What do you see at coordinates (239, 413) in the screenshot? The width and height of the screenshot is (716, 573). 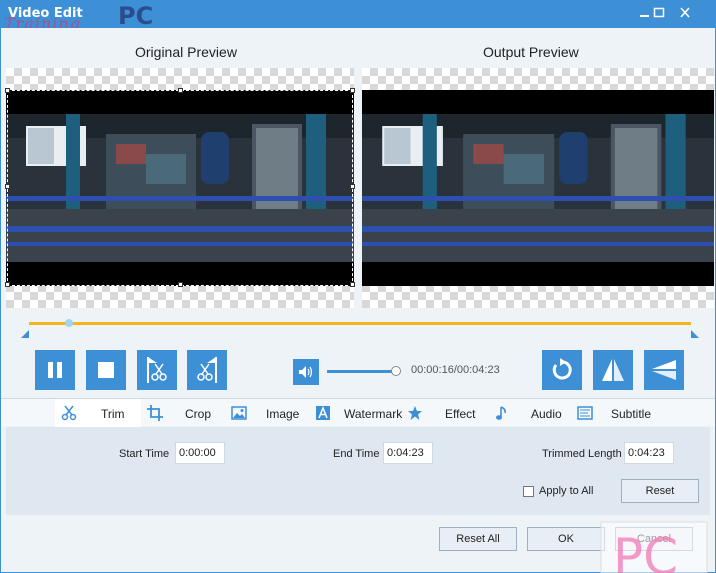 I see `image-icon` at bounding box center [239, 413].